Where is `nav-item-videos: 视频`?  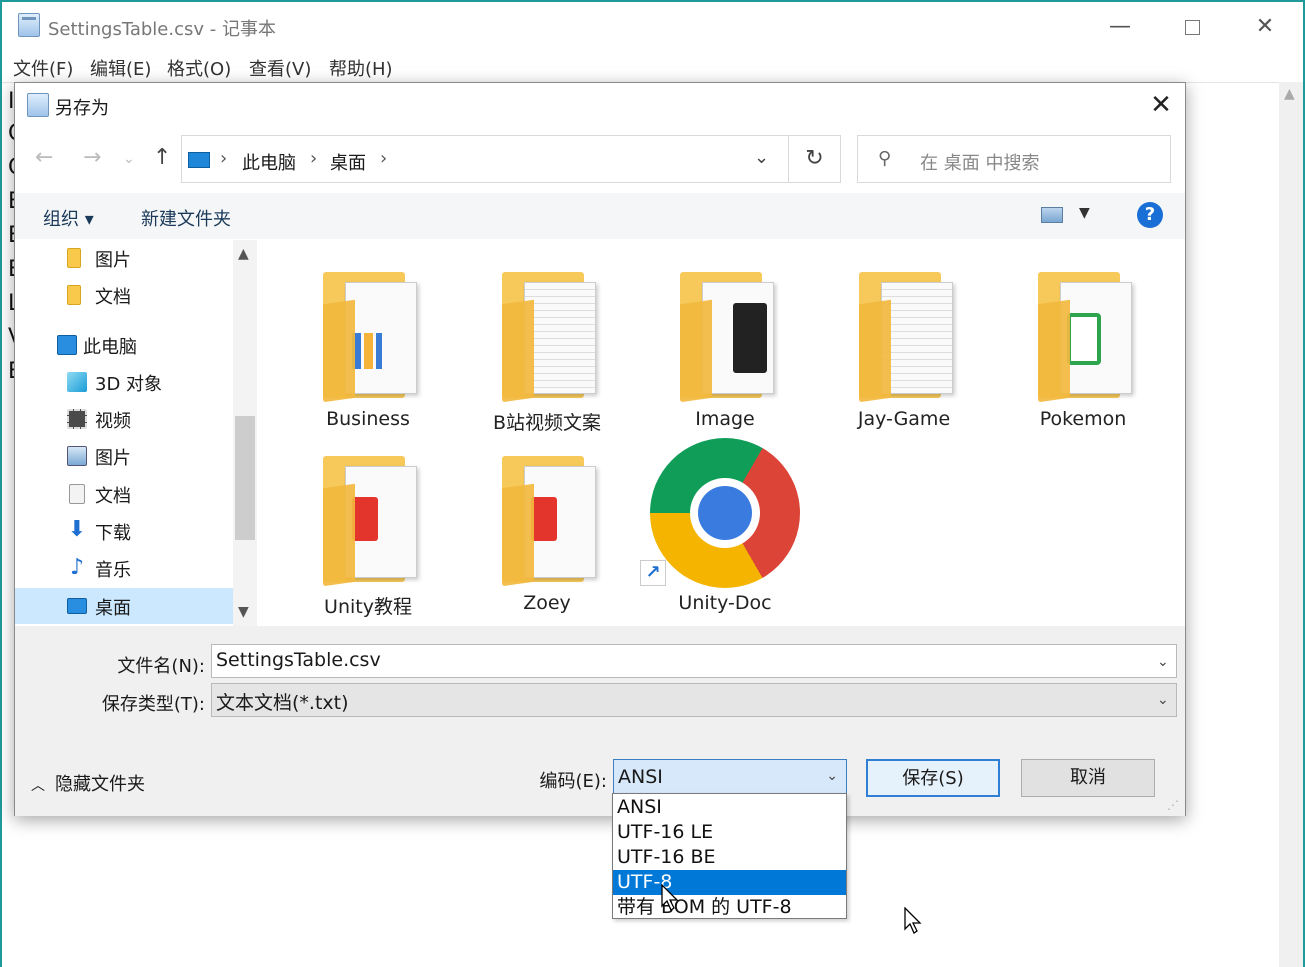 nav-item-videos: 视频 is located at coordinates (124, 419).